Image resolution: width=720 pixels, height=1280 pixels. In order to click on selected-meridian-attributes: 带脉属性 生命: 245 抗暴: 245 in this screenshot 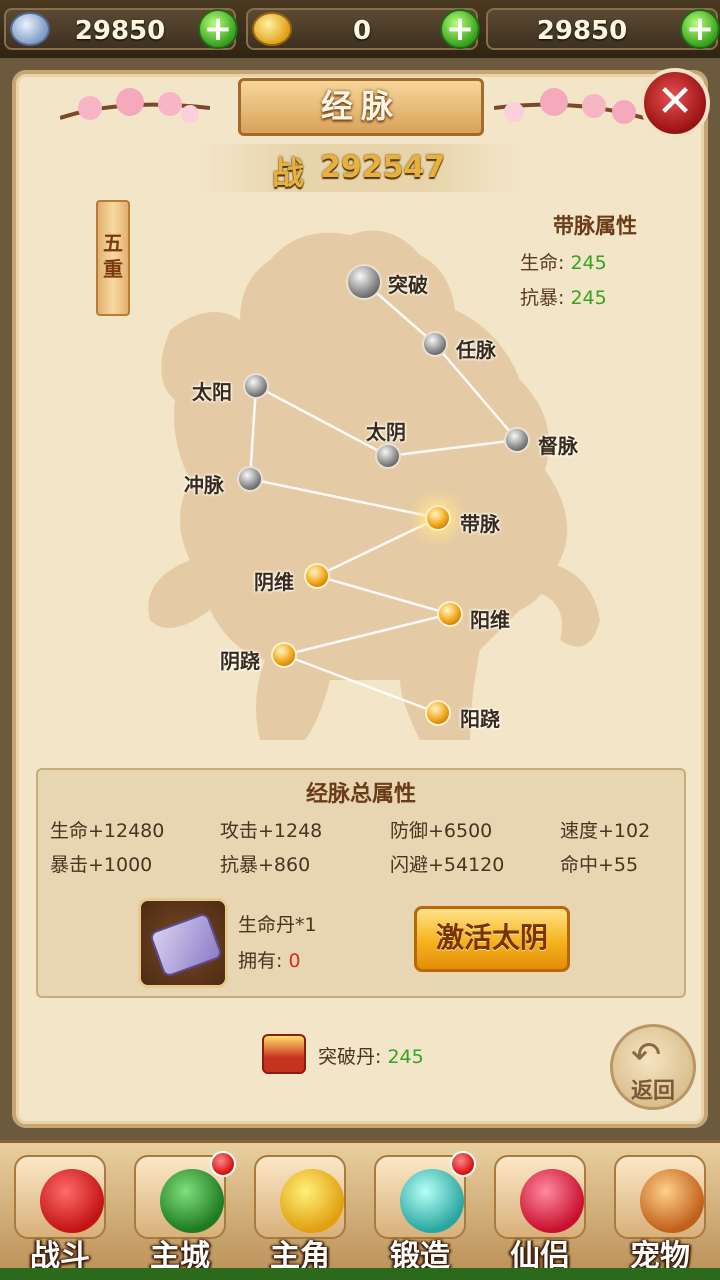, I will do `click(595, 260)`.